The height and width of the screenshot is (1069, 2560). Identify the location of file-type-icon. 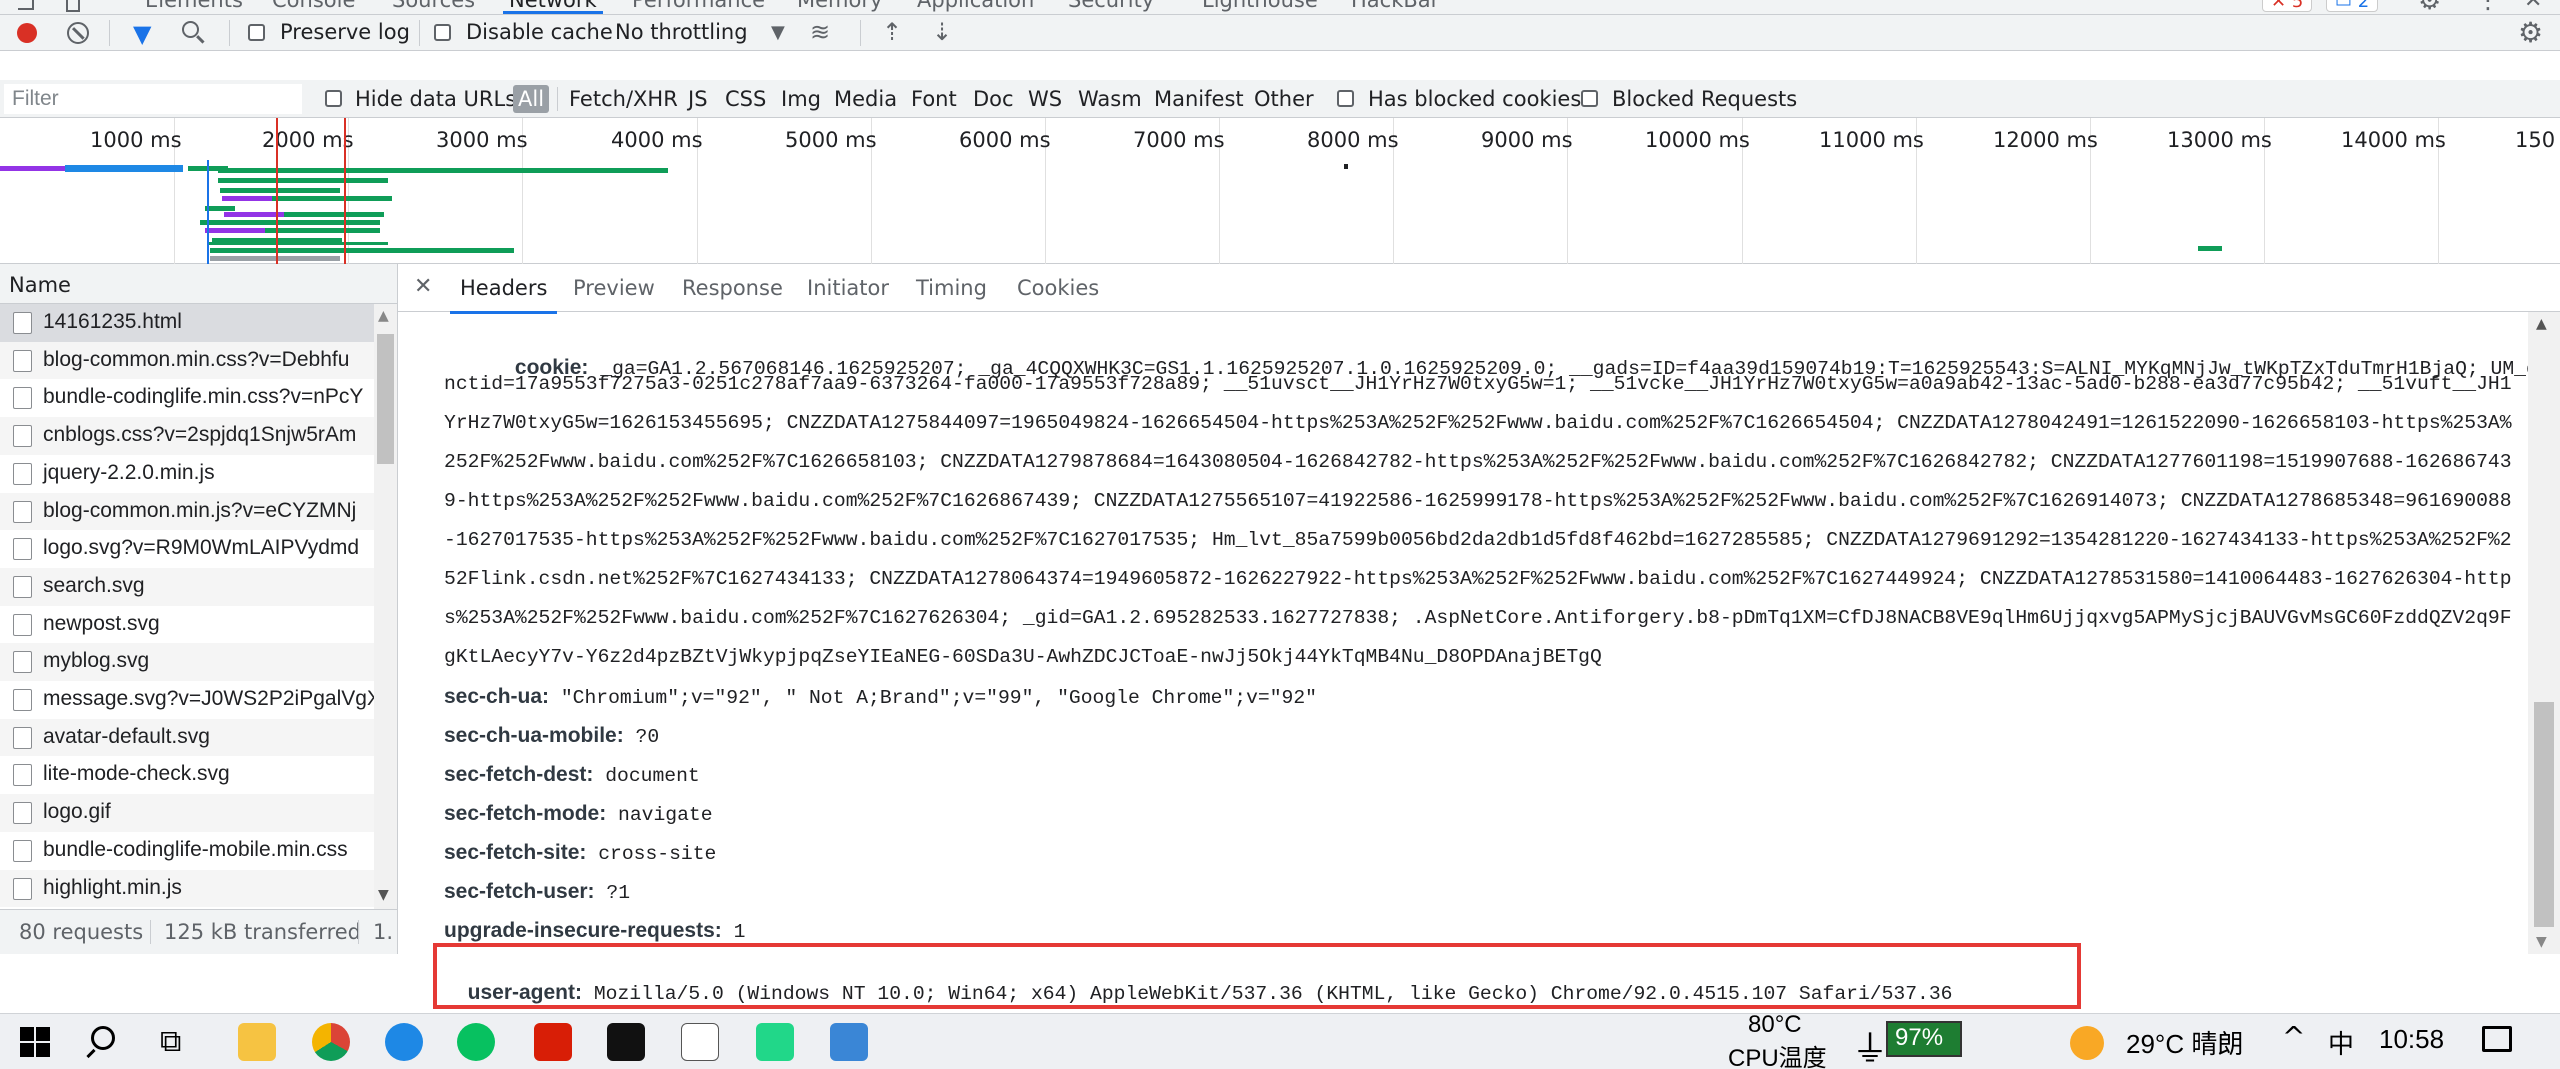
(22, 888).